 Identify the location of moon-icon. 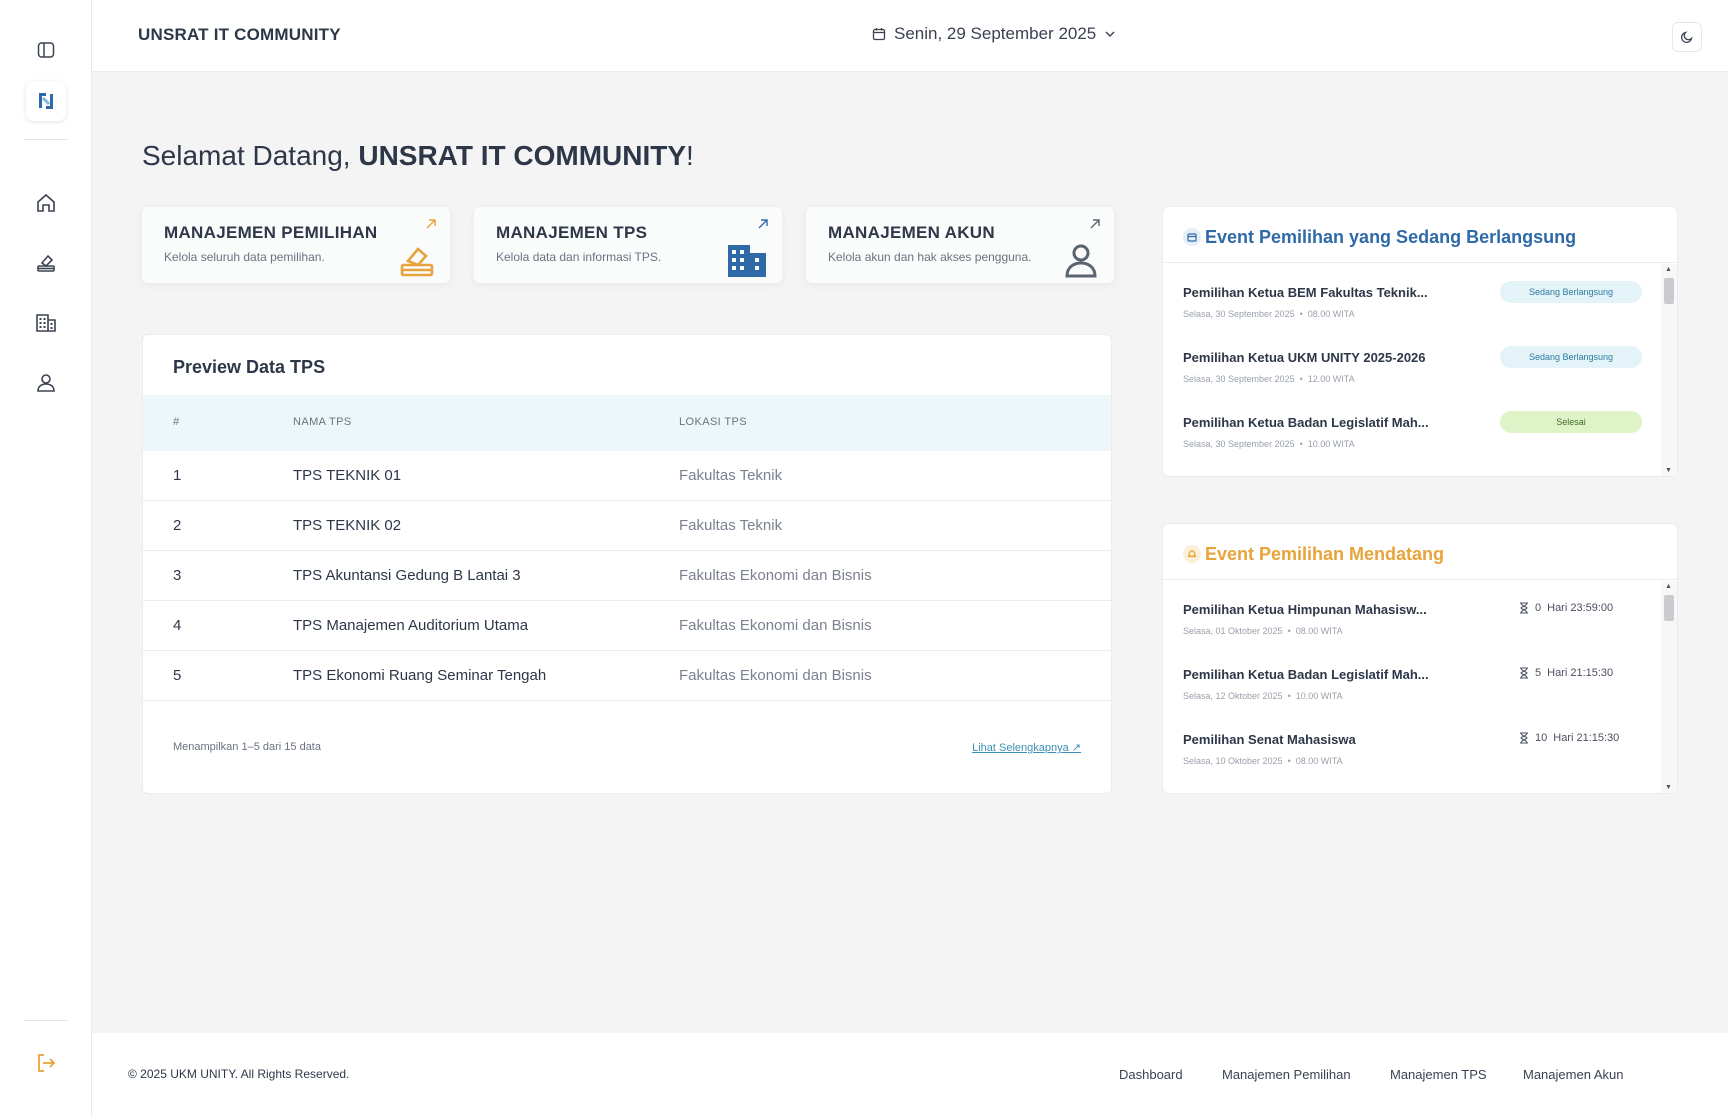
(1686, 37).